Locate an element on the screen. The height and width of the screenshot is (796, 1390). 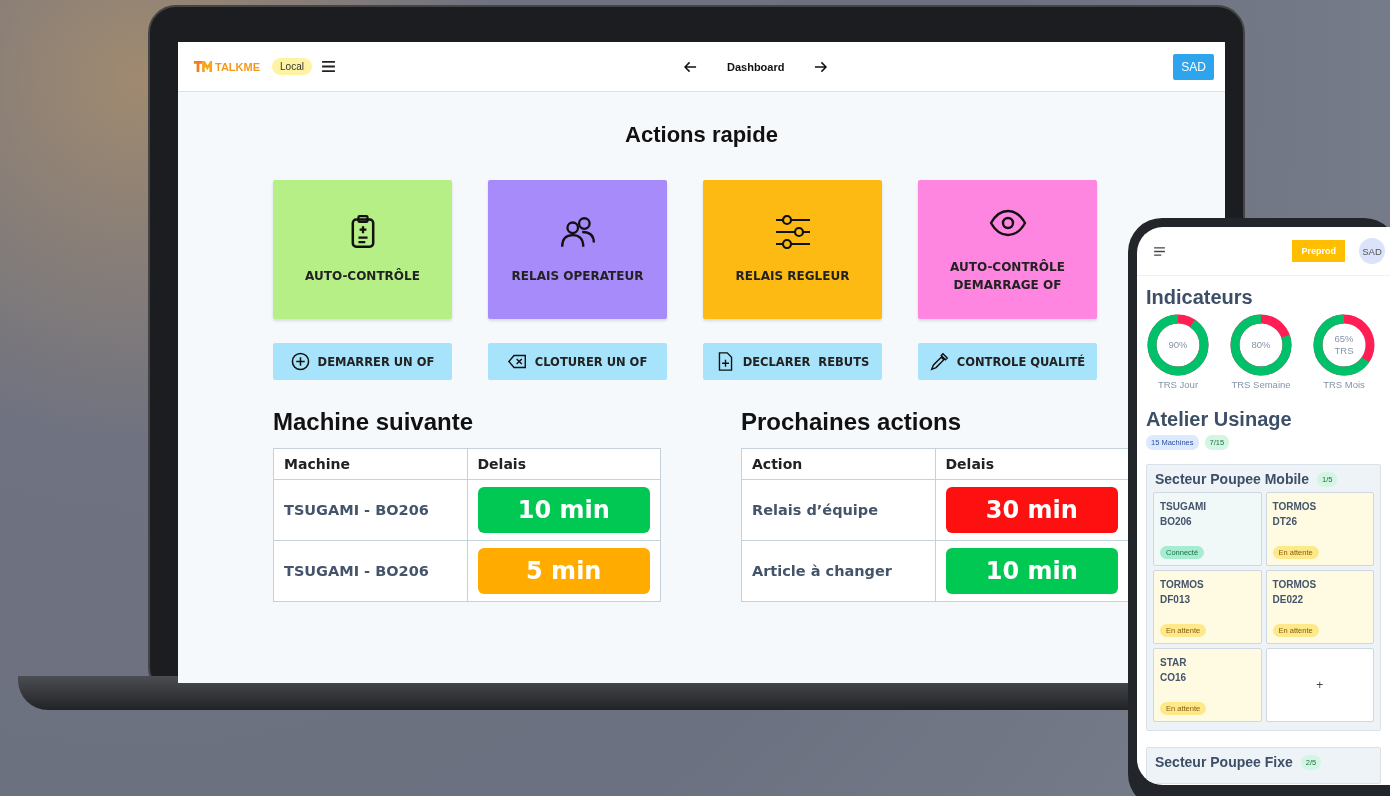
action-tile: AUTO-CONTRÔLE DEMARRAGE OF is located at coordinates (1007, 249).